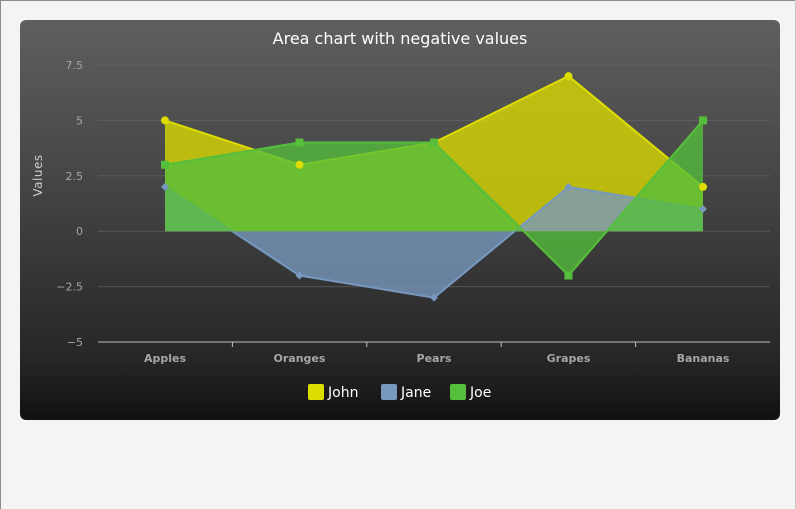  Describe the element at coordinates (703, 358) in the screenshot. I see `x-tick-label: Bananas` at that location.